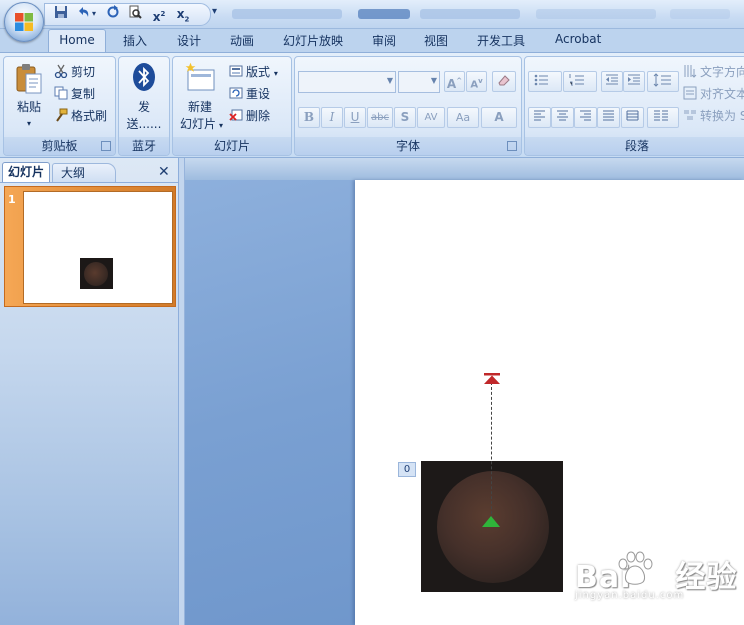 This screenshot has height=625, width=744. I want to click on subscript-button: x2, so click(183, 14).